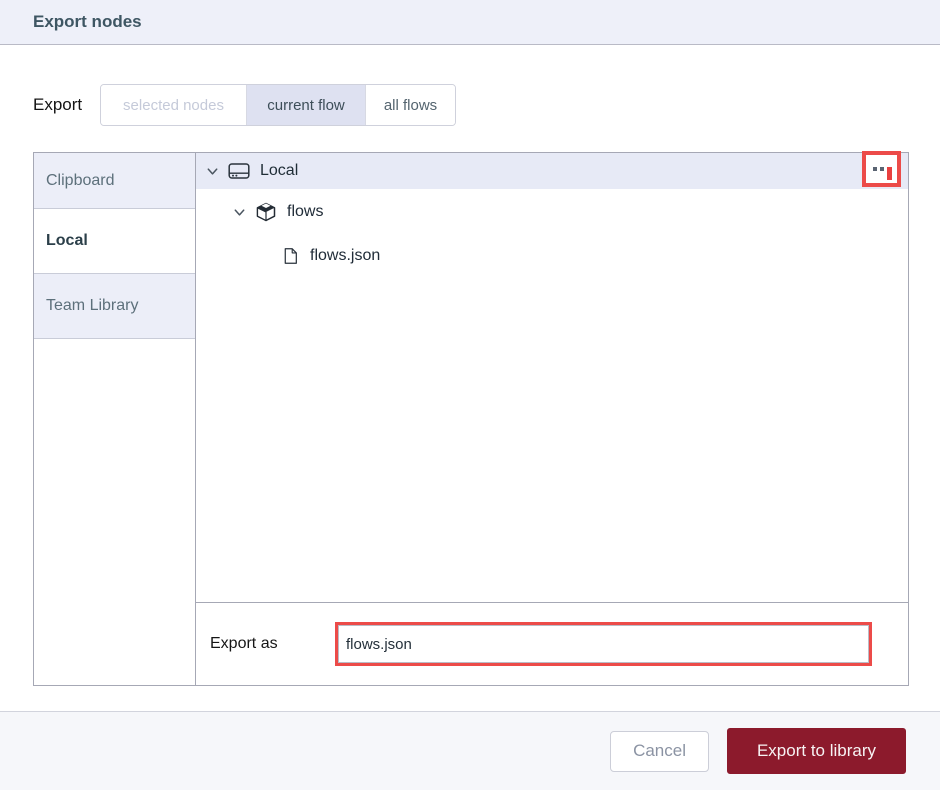 This screenshot has width=940, height=790. I want to click on tree-row-flows-json: flows.json, so click(552, 256).